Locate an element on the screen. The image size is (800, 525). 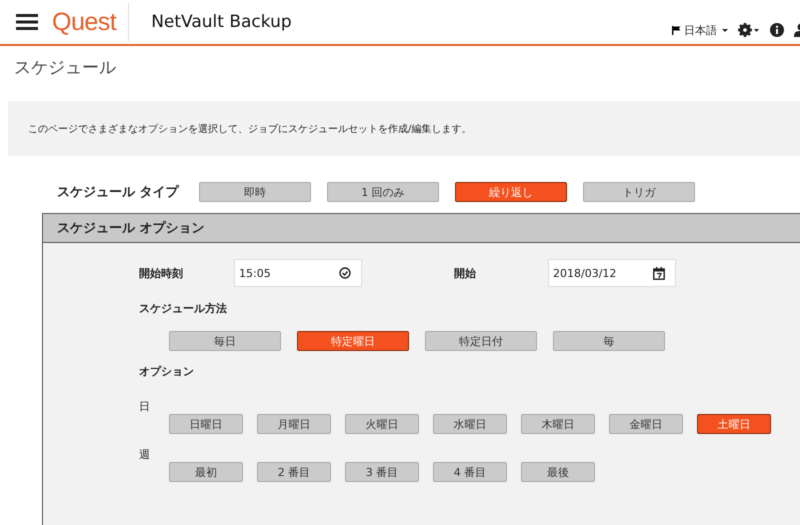
day-button: 日曜日 is located at coordinates (206, 424).